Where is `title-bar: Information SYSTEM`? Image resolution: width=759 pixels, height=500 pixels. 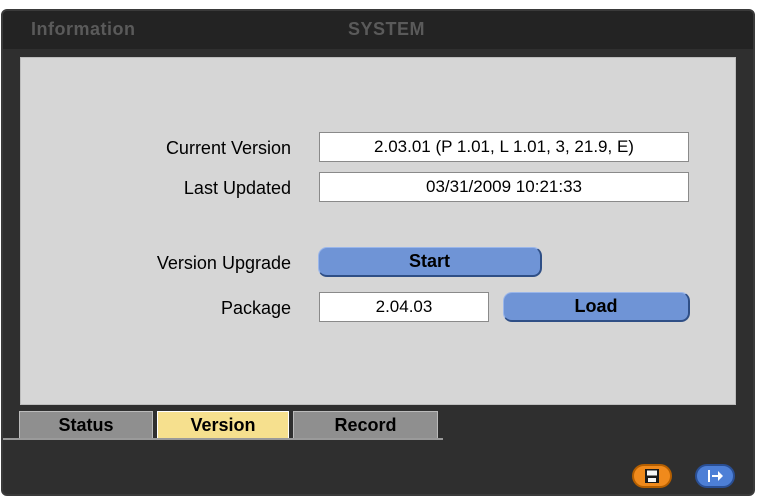
title-bar: Information SYSTEM is located at coordinates (378, 30).